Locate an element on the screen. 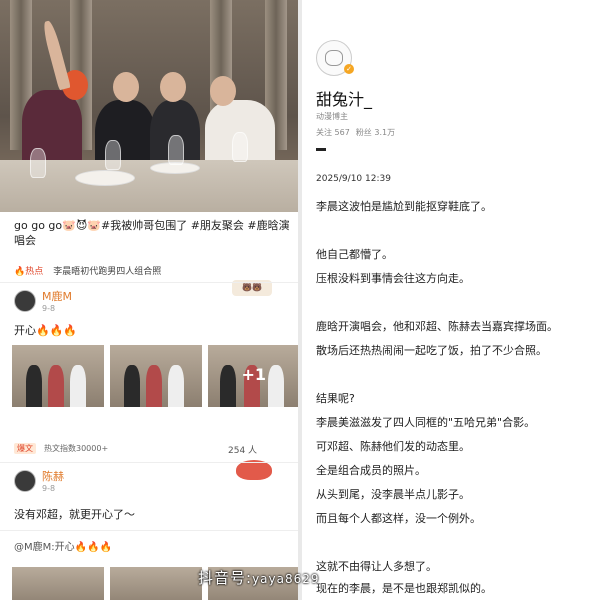 Image resolution: width=600 pixels, height=600 pixels. user2-name: 陈赫 is located at coordinates (53, 476).